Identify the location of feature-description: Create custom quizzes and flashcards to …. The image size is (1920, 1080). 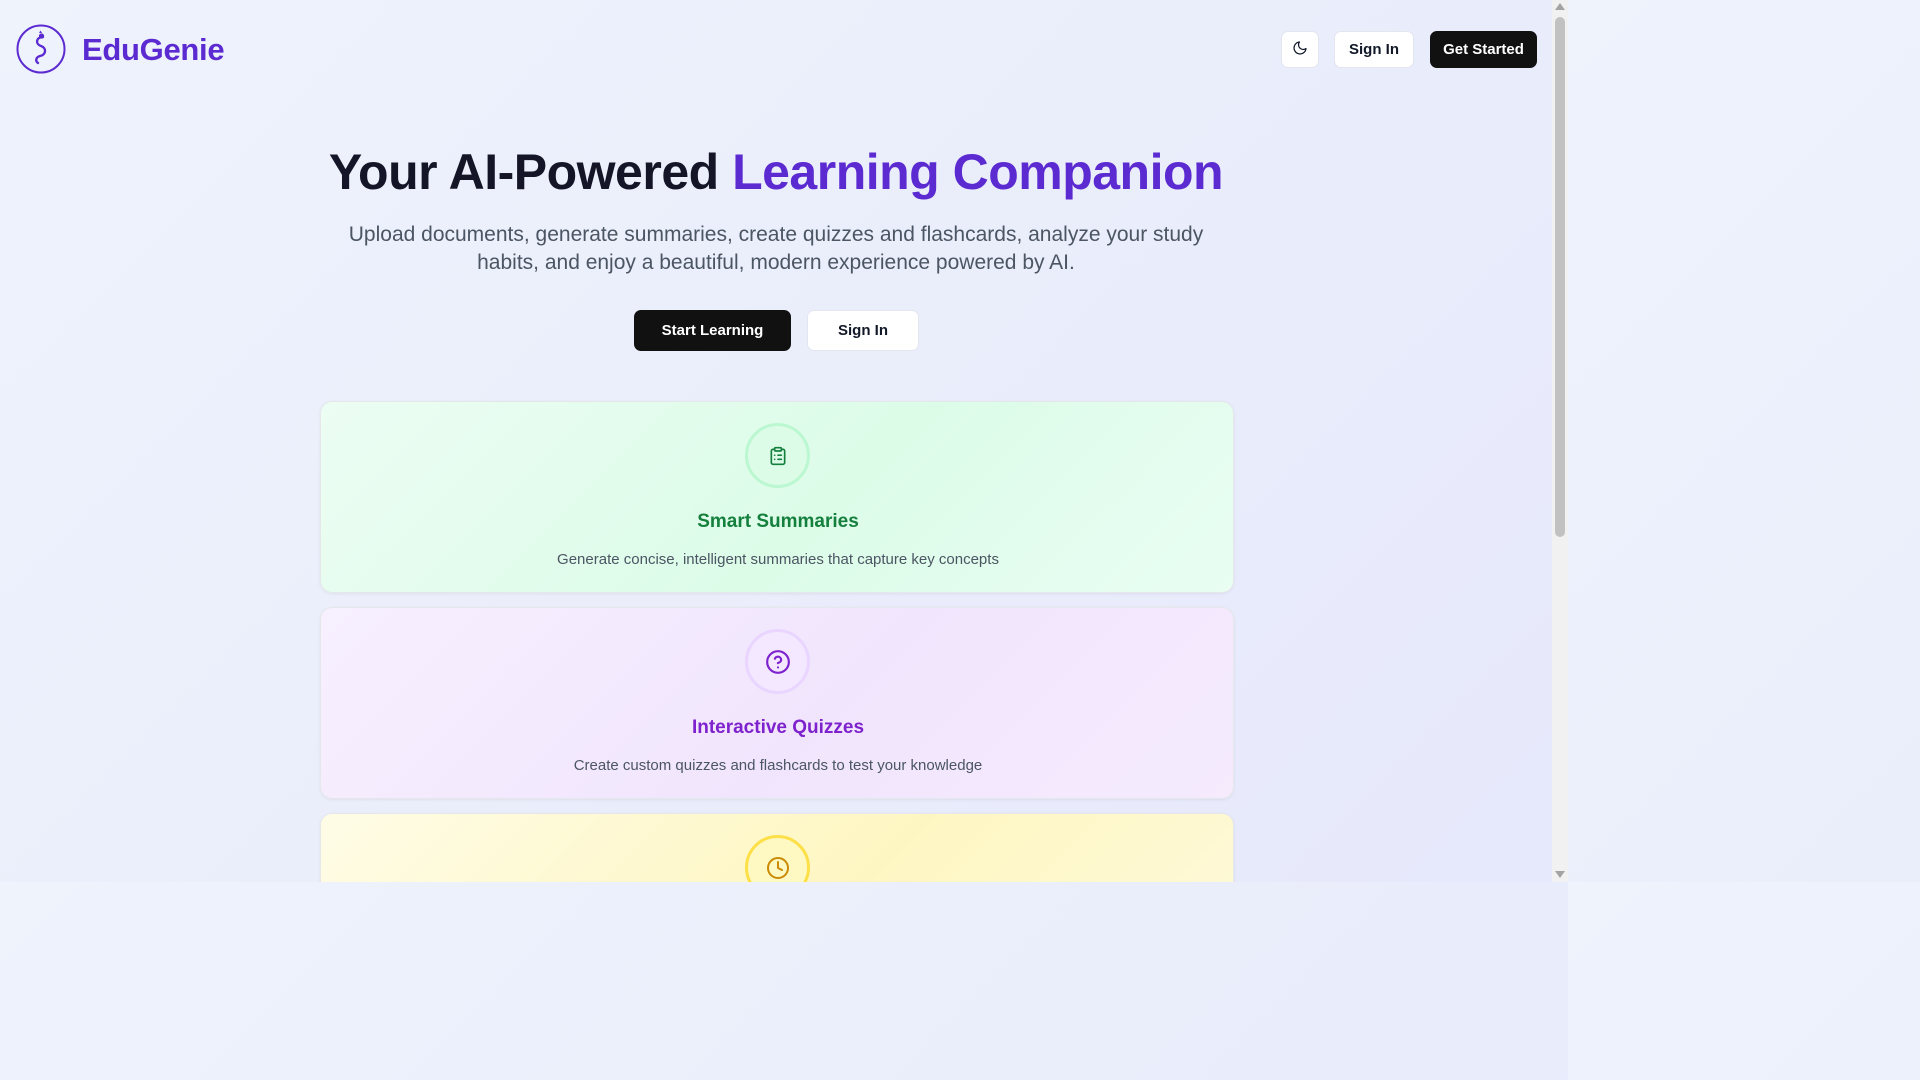
(778, 765).